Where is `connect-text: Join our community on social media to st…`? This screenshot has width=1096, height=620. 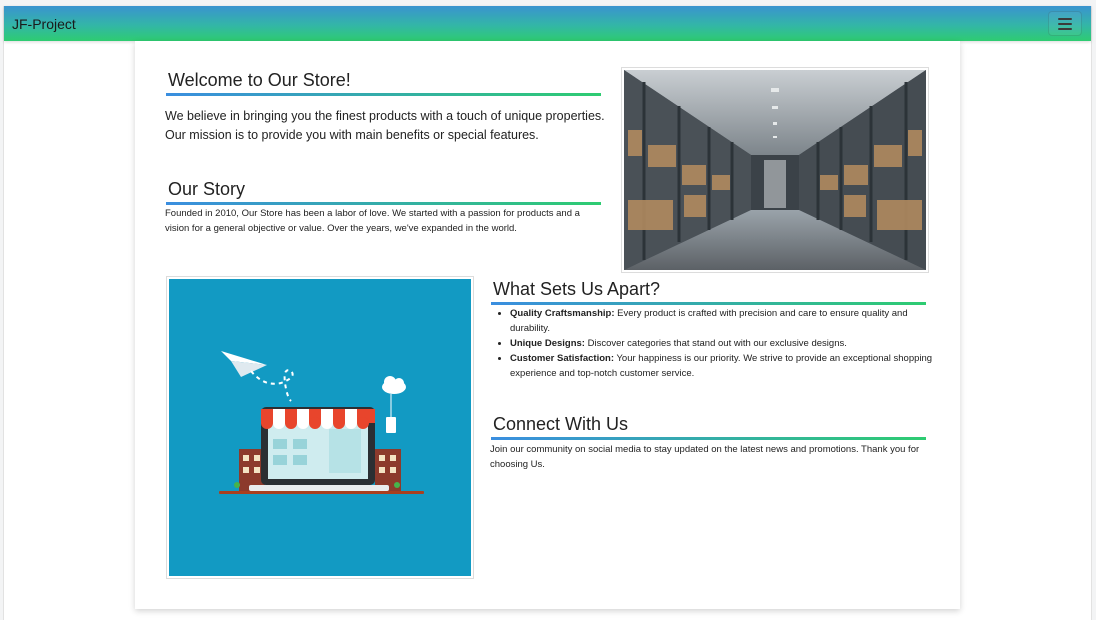
connect-text: Join our community on social media to st… is located at coordinates (705, 457).